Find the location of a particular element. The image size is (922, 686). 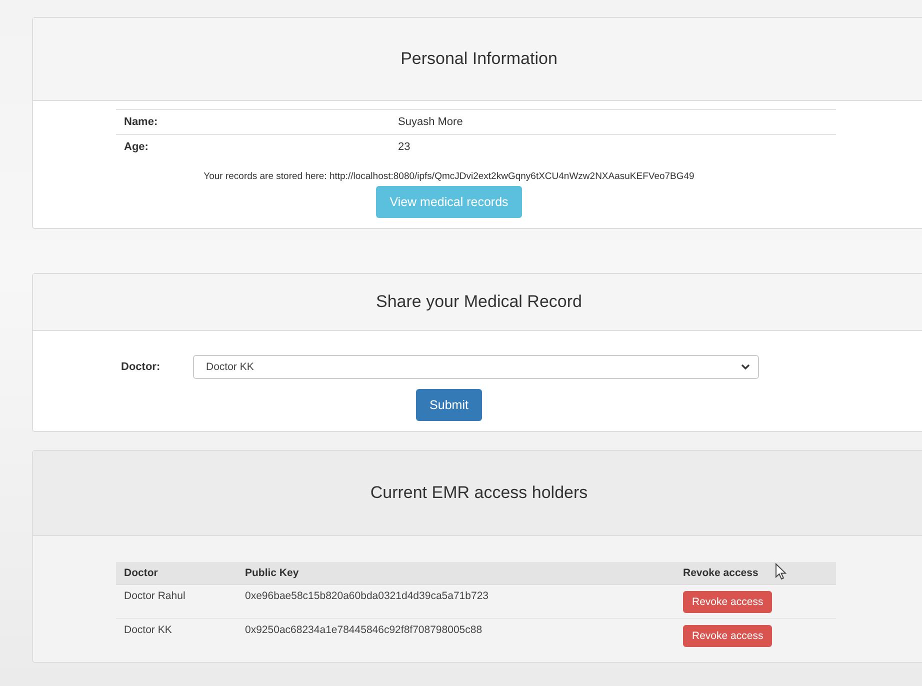

submit-button: Submit is located at coordinates (449, 405).